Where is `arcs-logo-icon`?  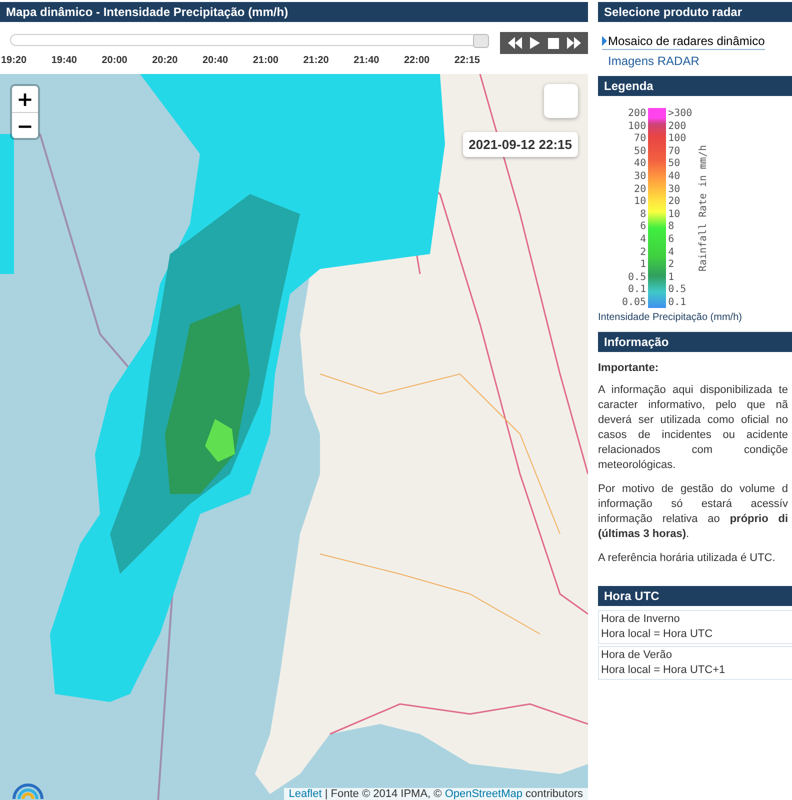
arcs-logo-icon is located at coordinates (28, 791).